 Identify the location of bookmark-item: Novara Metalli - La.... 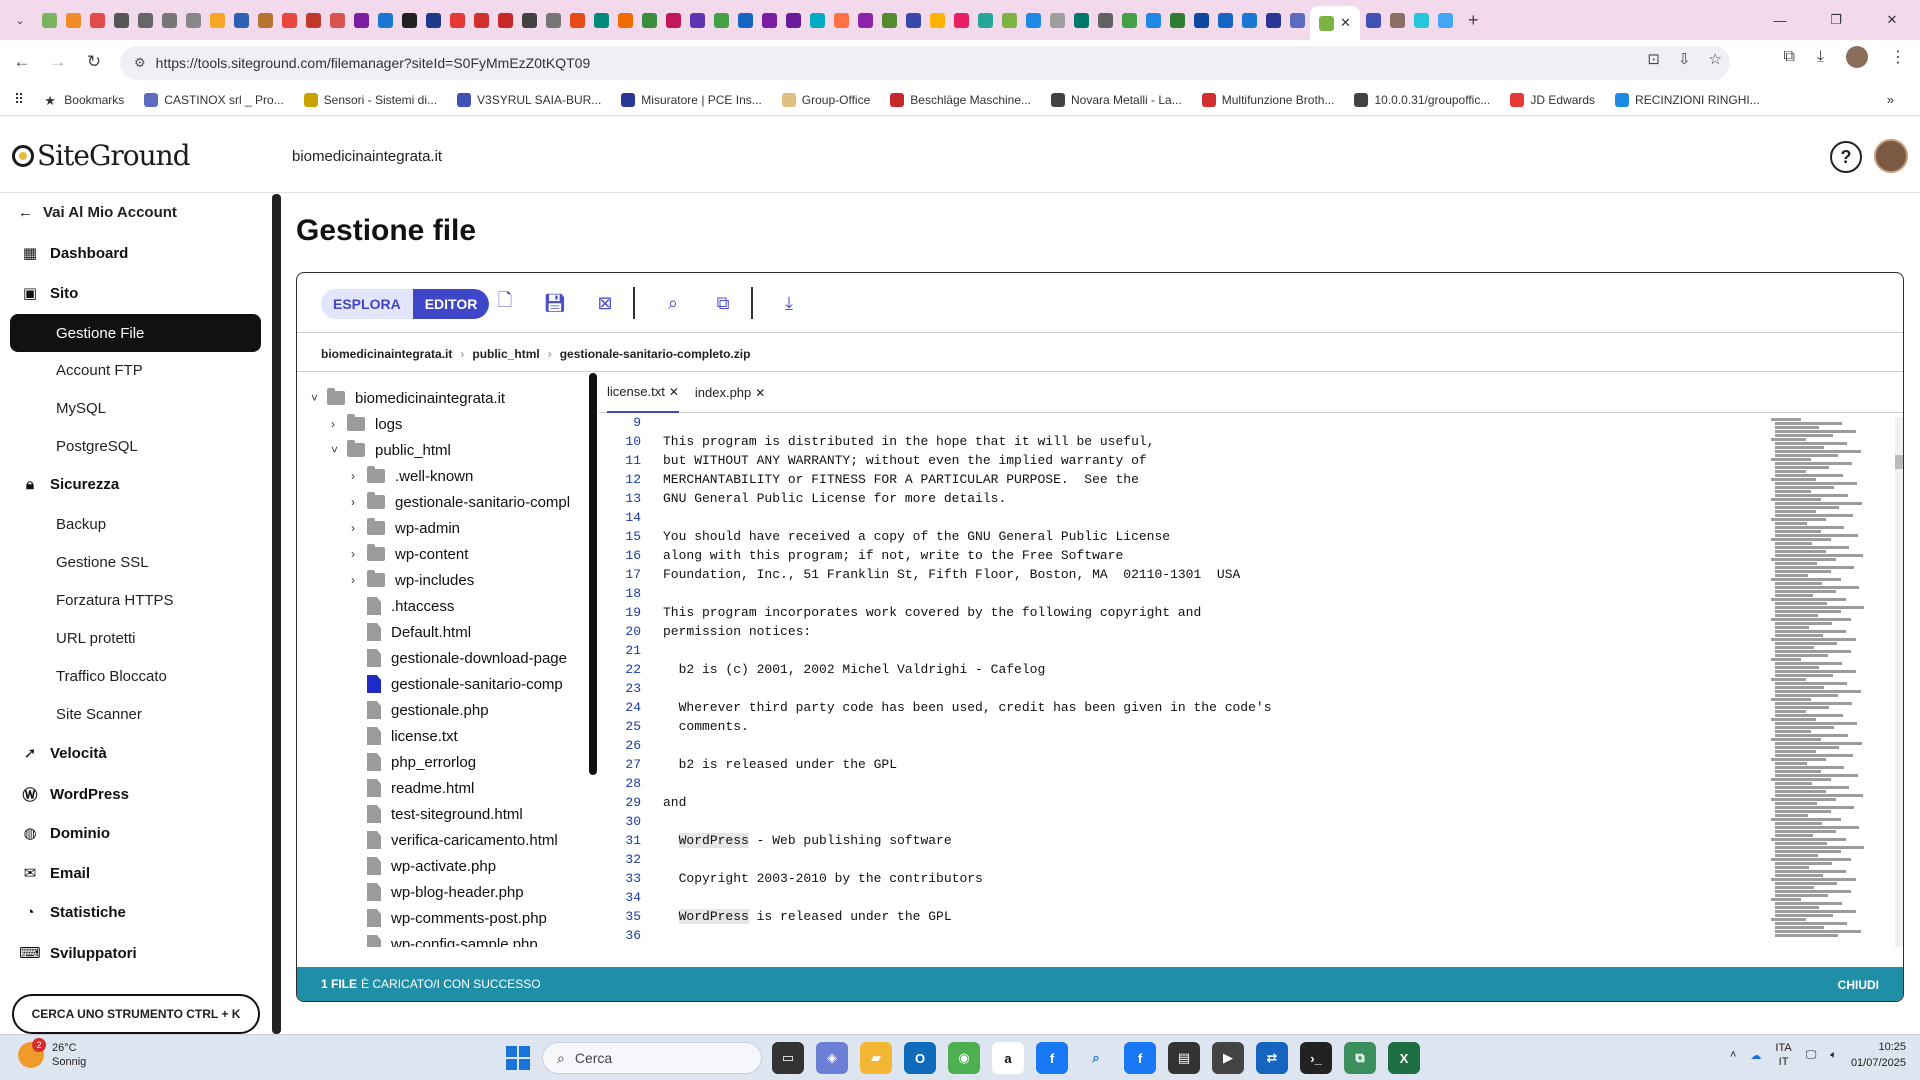
(1116, 99).